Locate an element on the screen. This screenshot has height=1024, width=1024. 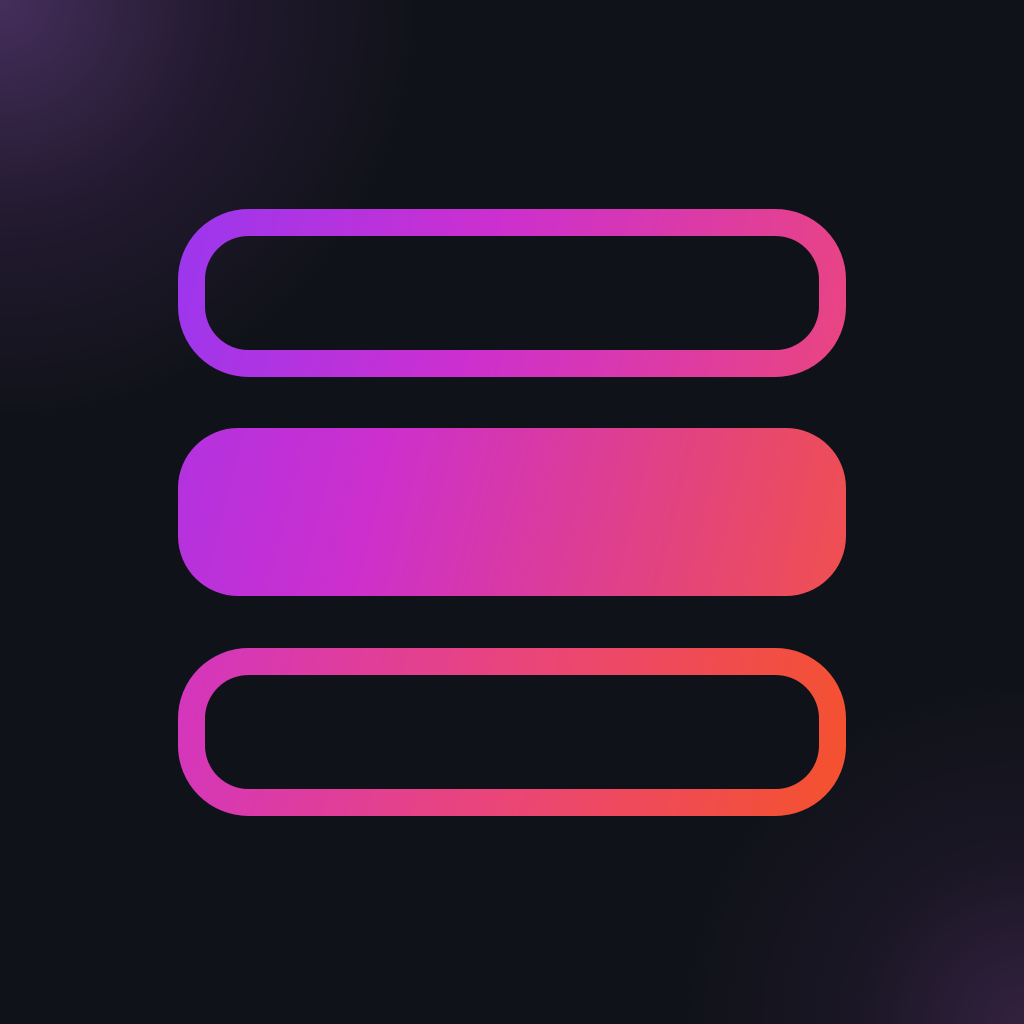
top-layer-outline is located at coordinates (512, 293).